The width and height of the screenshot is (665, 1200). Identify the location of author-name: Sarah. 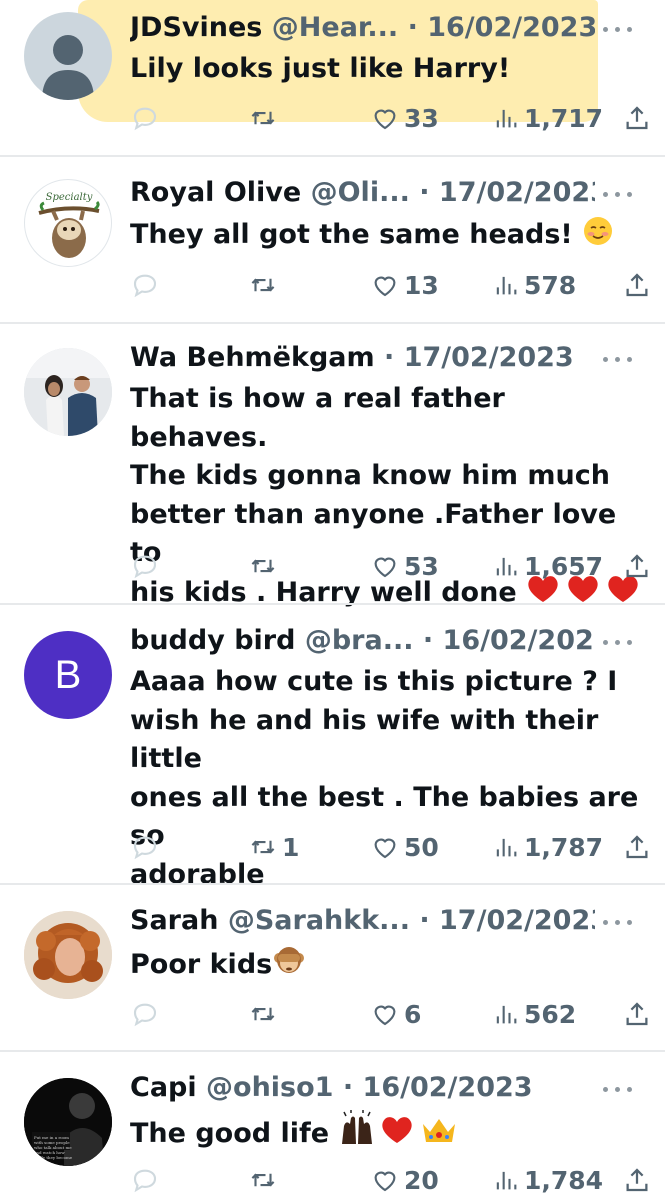
(174, 920).